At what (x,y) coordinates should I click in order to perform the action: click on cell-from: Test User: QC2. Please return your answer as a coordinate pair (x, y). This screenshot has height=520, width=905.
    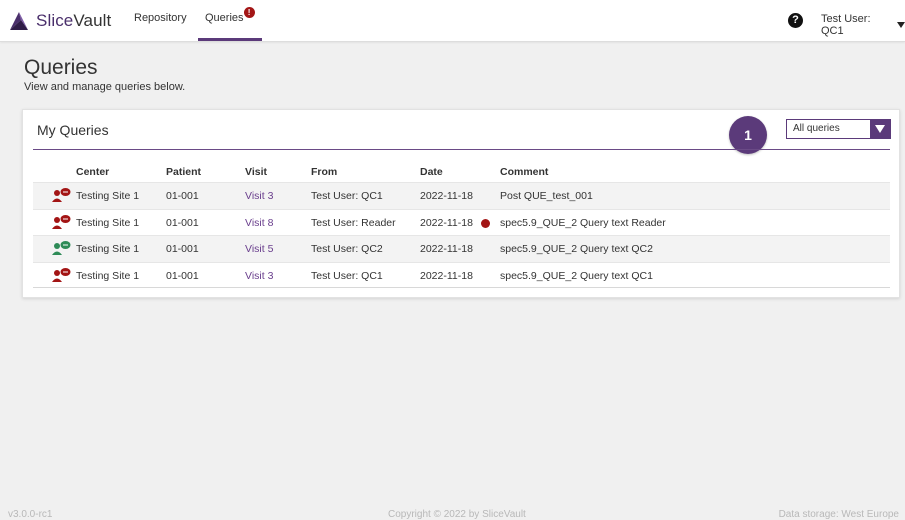
    Looking at the image, I should click on (347, 249).